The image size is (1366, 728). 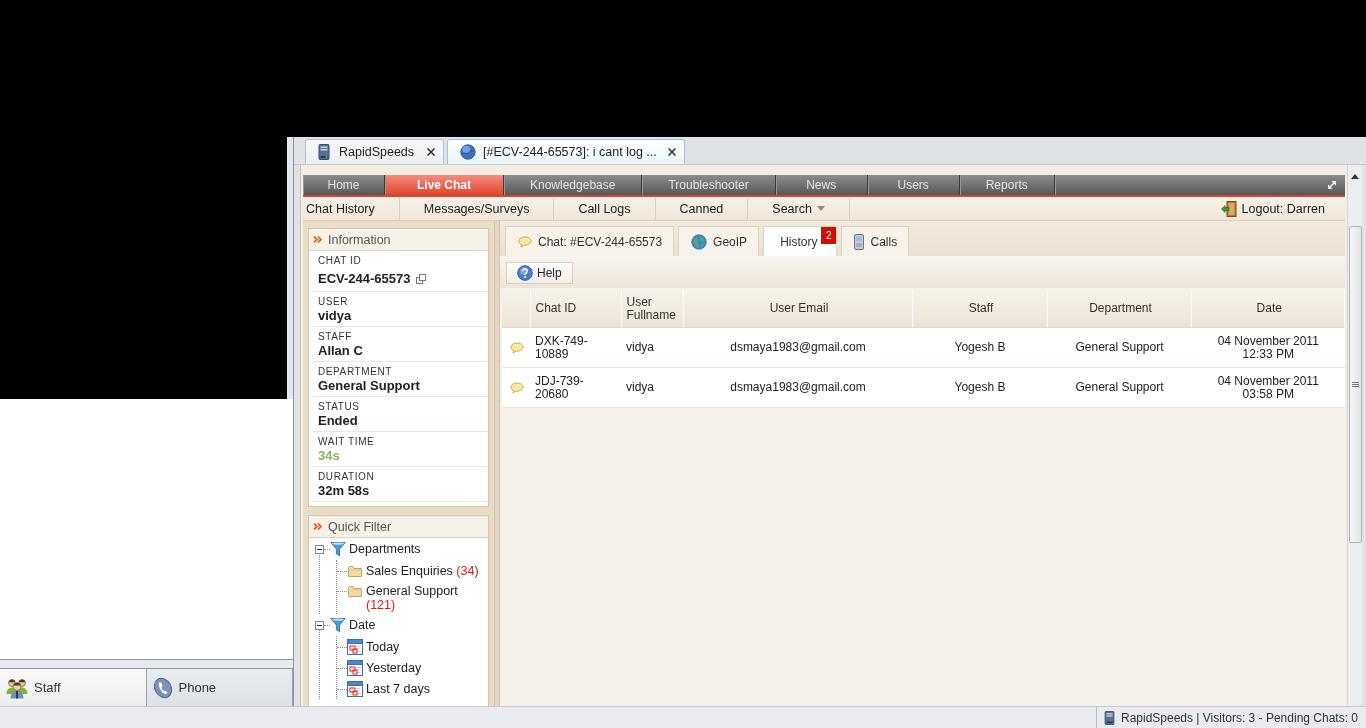 What do you see at coordinates (573, 185) in the screenshot?
I see `menu-tab: Knowledgebase` at bounding box center [573, 185].